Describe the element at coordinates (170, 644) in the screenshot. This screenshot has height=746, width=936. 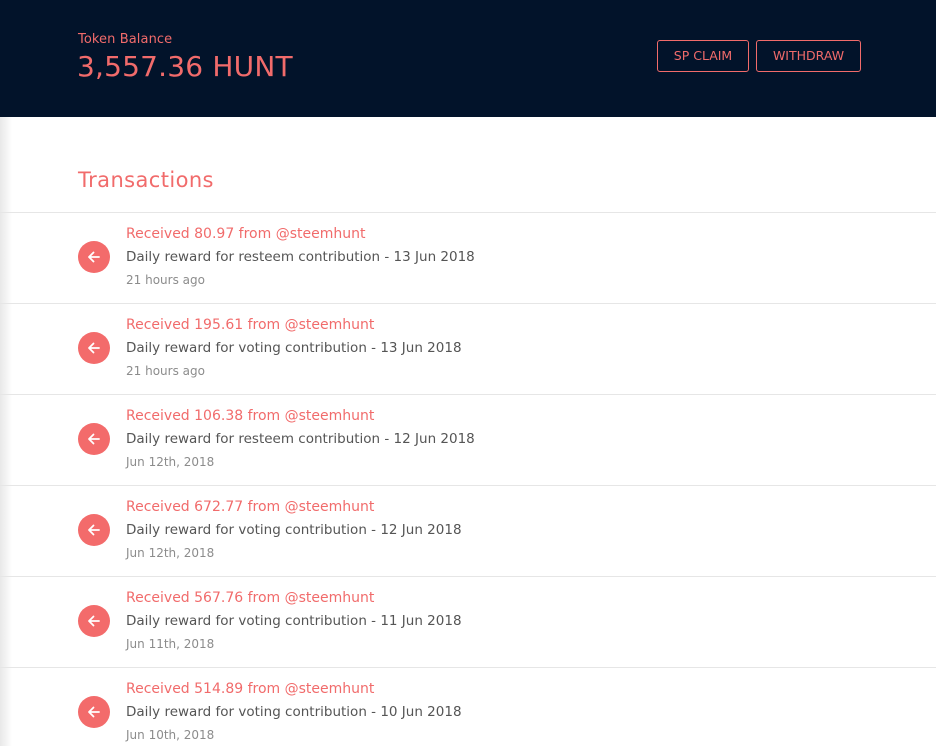
I see `transaction-time: Jun 11th, 2018` at that location.